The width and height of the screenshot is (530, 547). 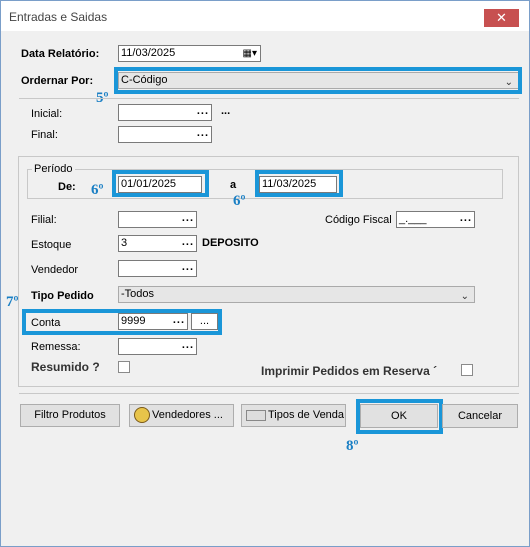 I want to click on annotation-6-ate: 6º, so click(x=239, y=201).